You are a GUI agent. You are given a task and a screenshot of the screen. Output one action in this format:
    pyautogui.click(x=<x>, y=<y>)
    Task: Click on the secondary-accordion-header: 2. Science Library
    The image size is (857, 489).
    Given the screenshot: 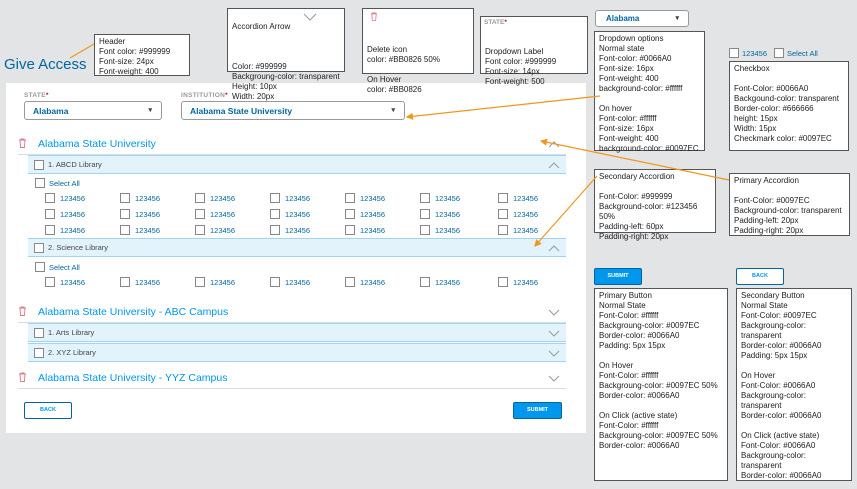 What is the action you would take?
    pyautogui.click(x=297, y=247)
    